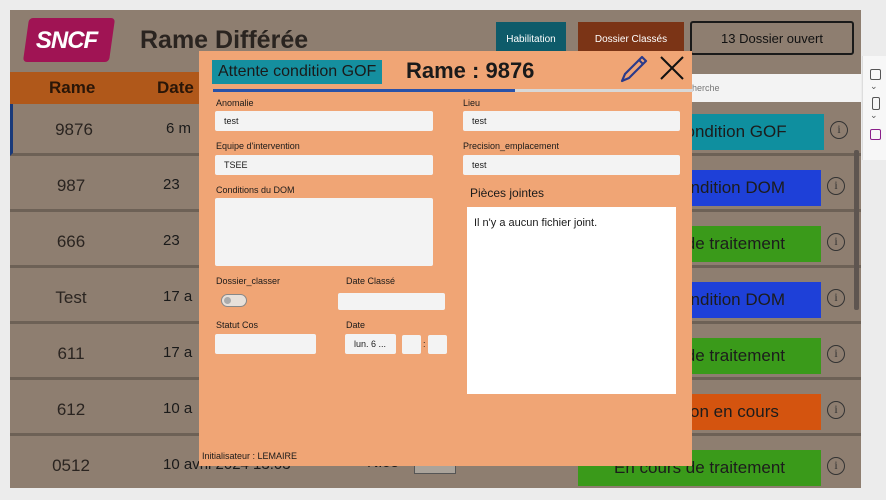  What do you see at coordinates (876, 103) in the screenshot?
I see `phone-icon` at bounding box center [876, 103].